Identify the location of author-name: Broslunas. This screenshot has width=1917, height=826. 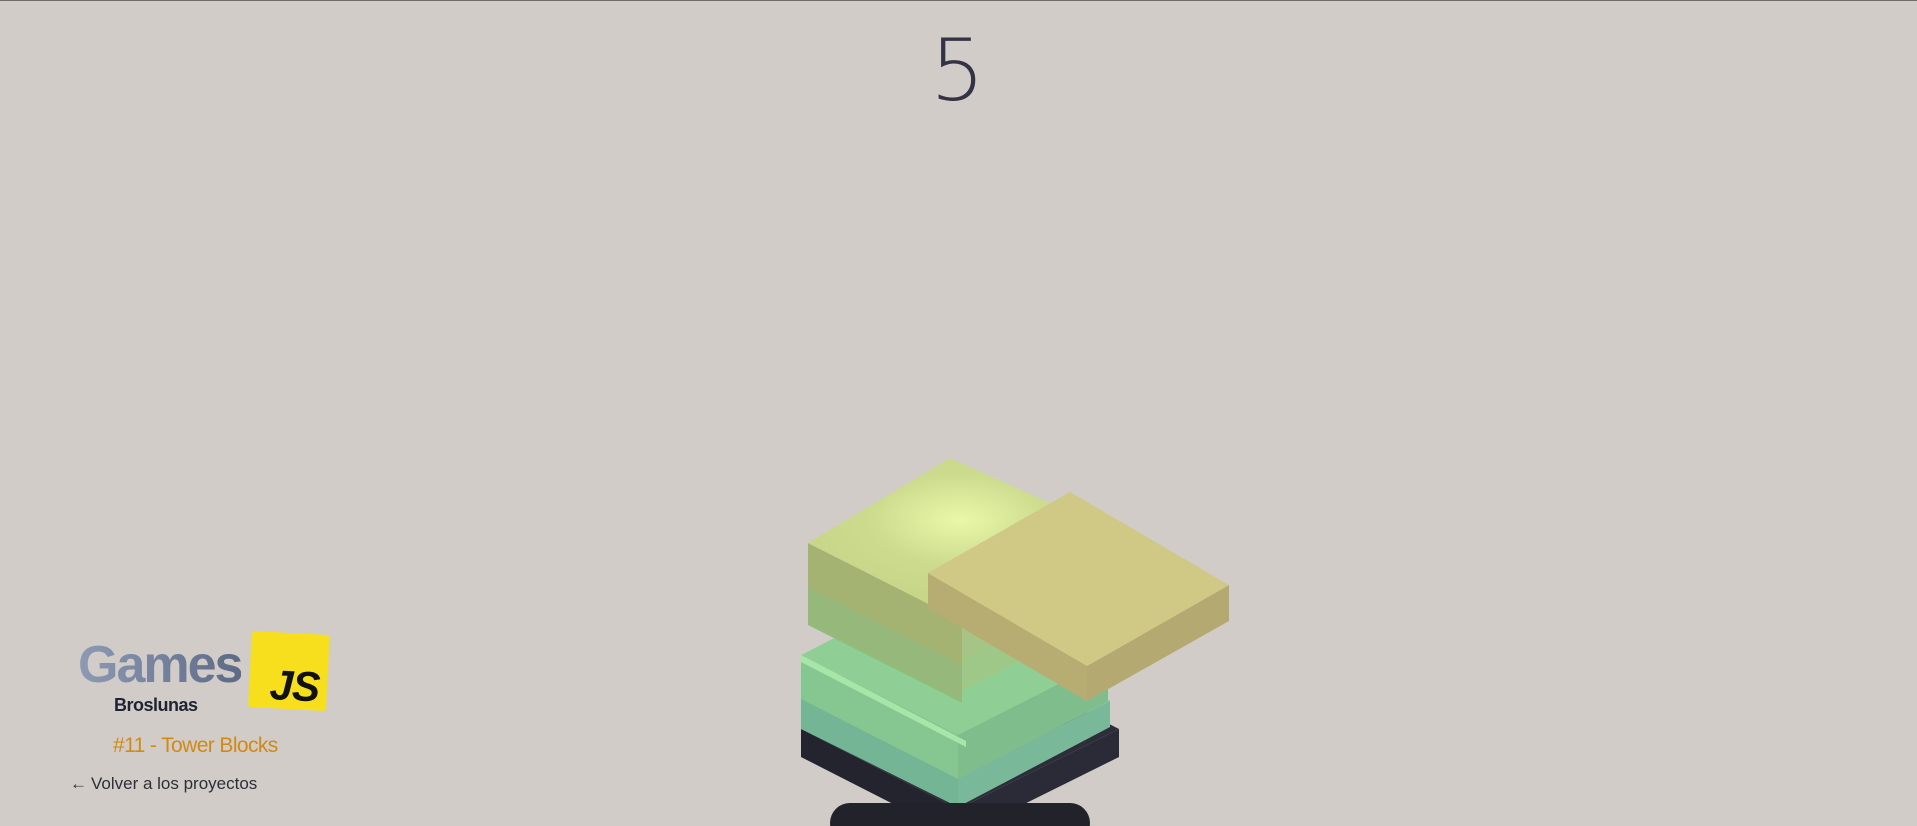
(156, 705).